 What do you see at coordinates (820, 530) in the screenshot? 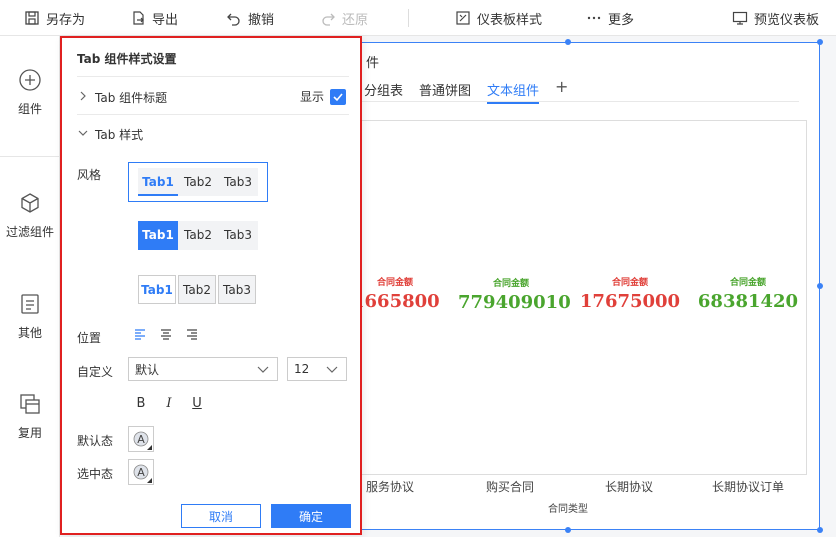
I see `resize-handle-bottom-right` at bounding box center [820, 530].